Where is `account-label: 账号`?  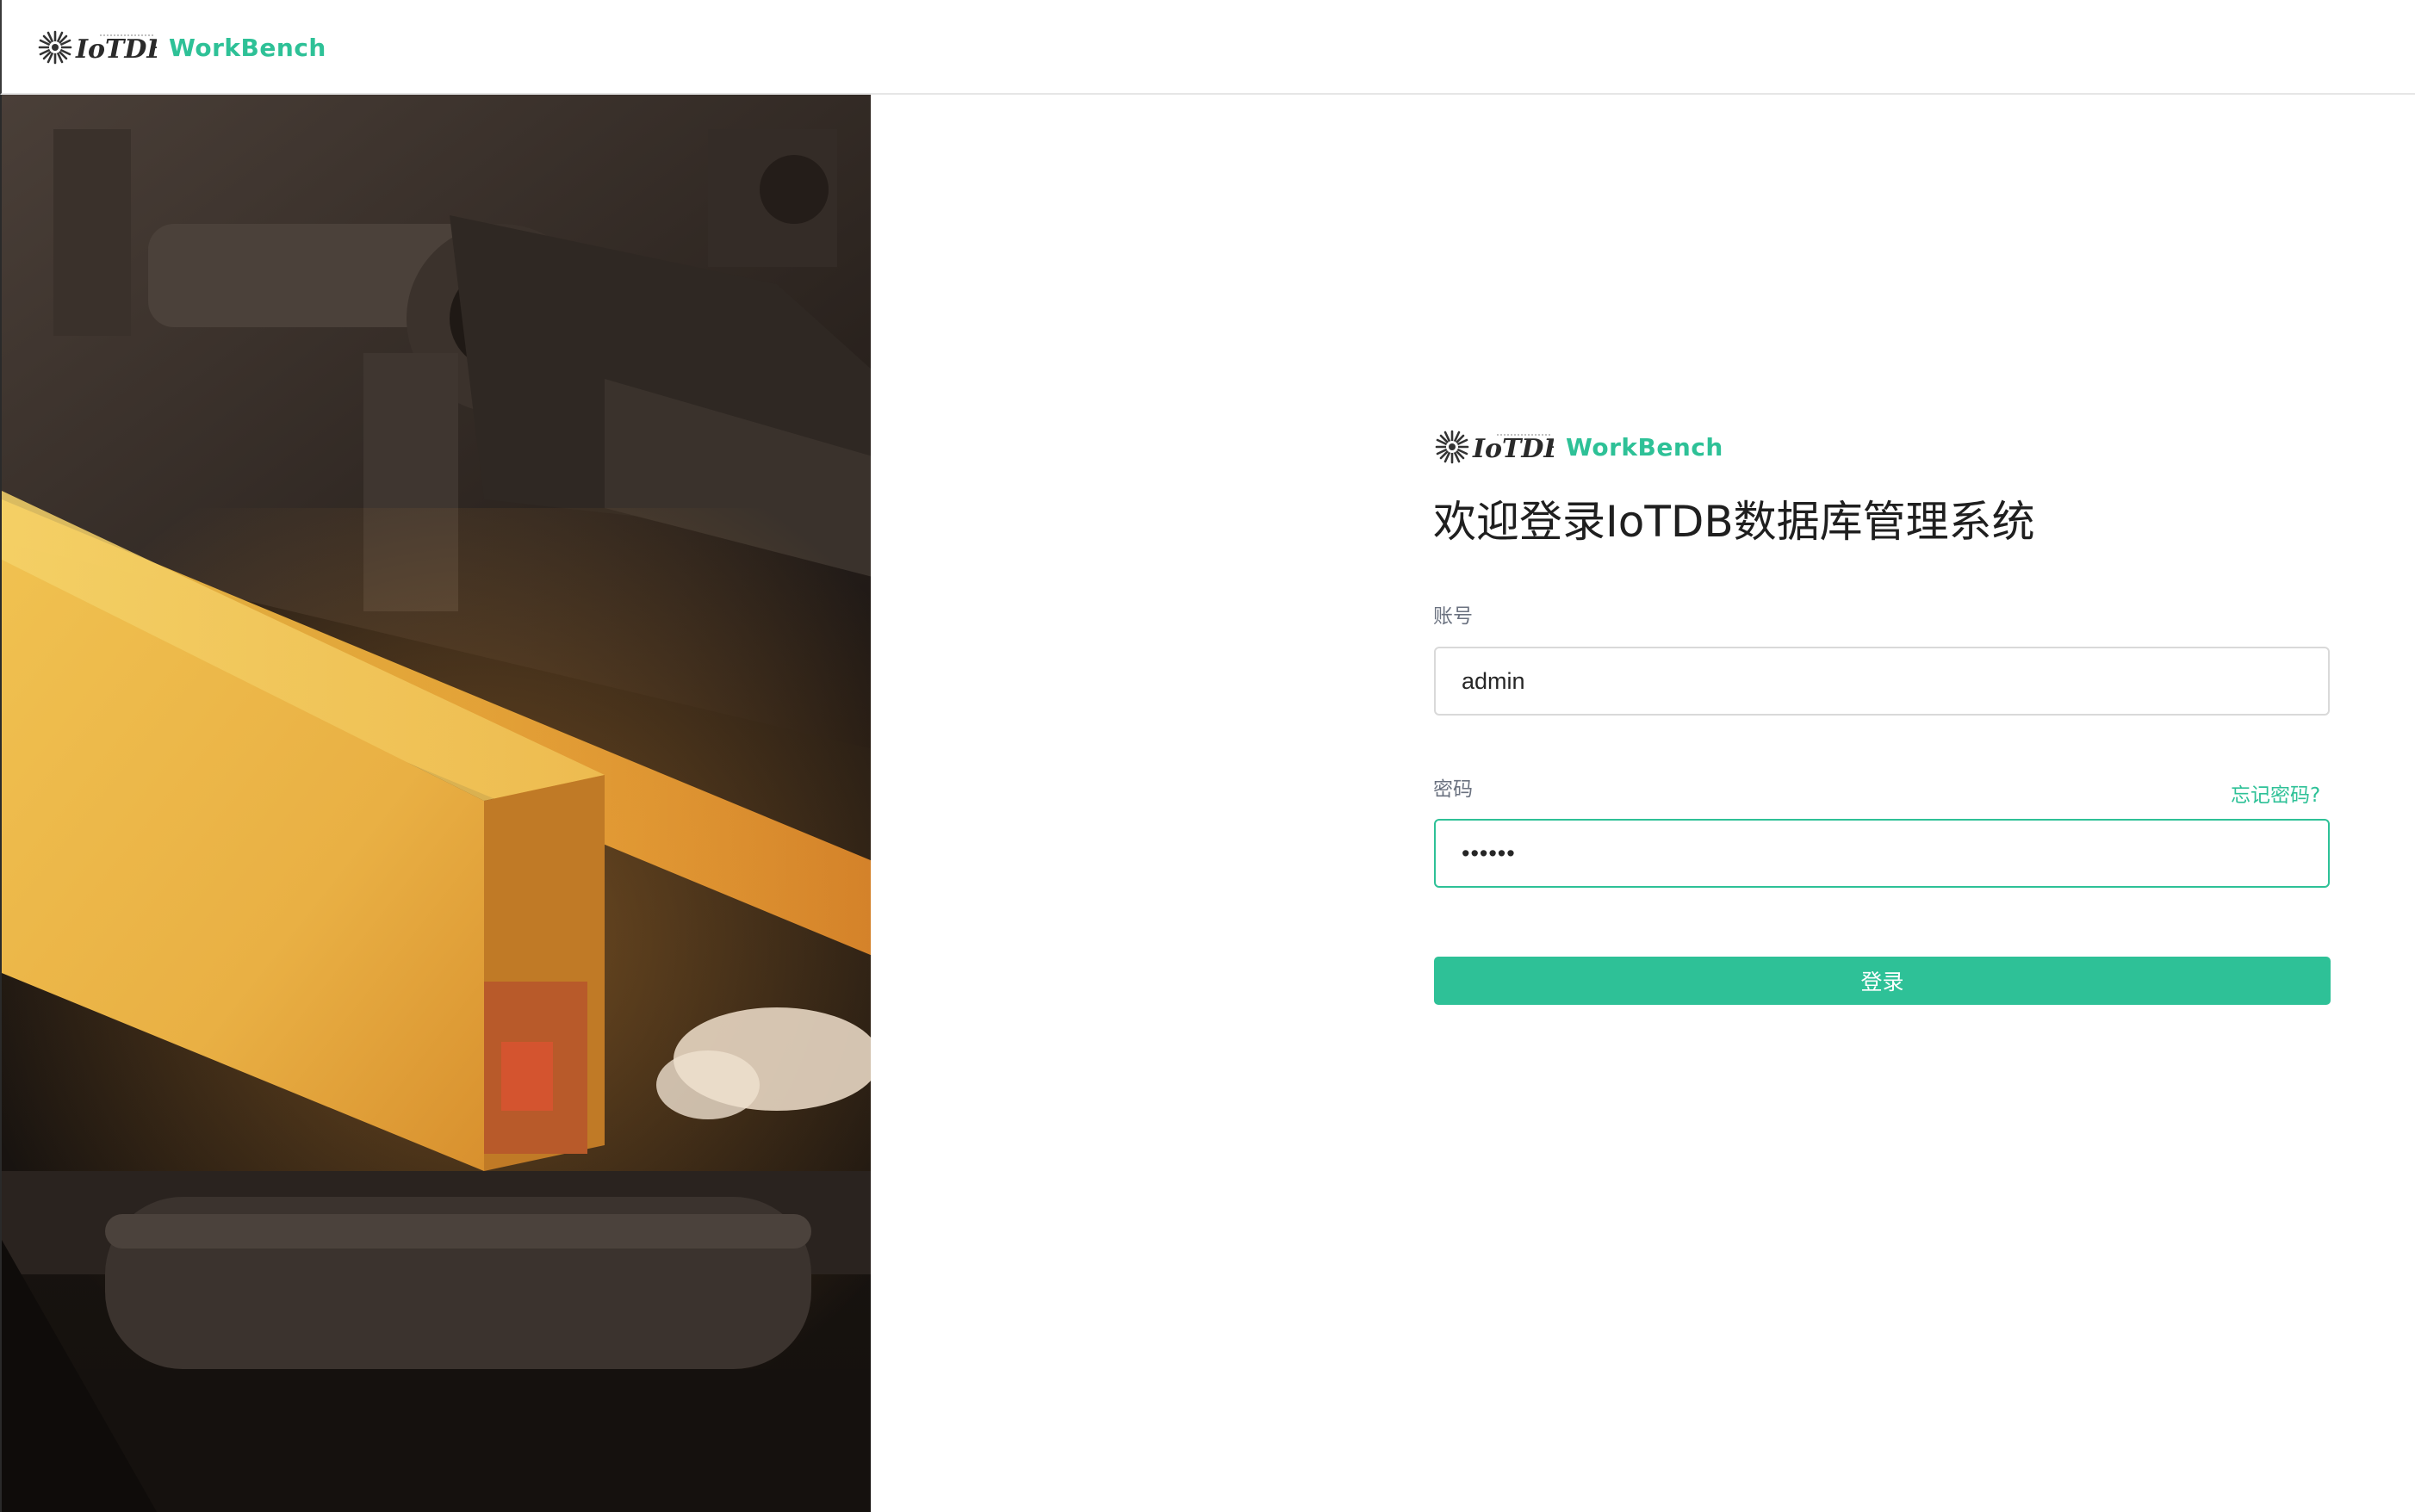
account-label: 账号 is located at coordinates (1453, 617).